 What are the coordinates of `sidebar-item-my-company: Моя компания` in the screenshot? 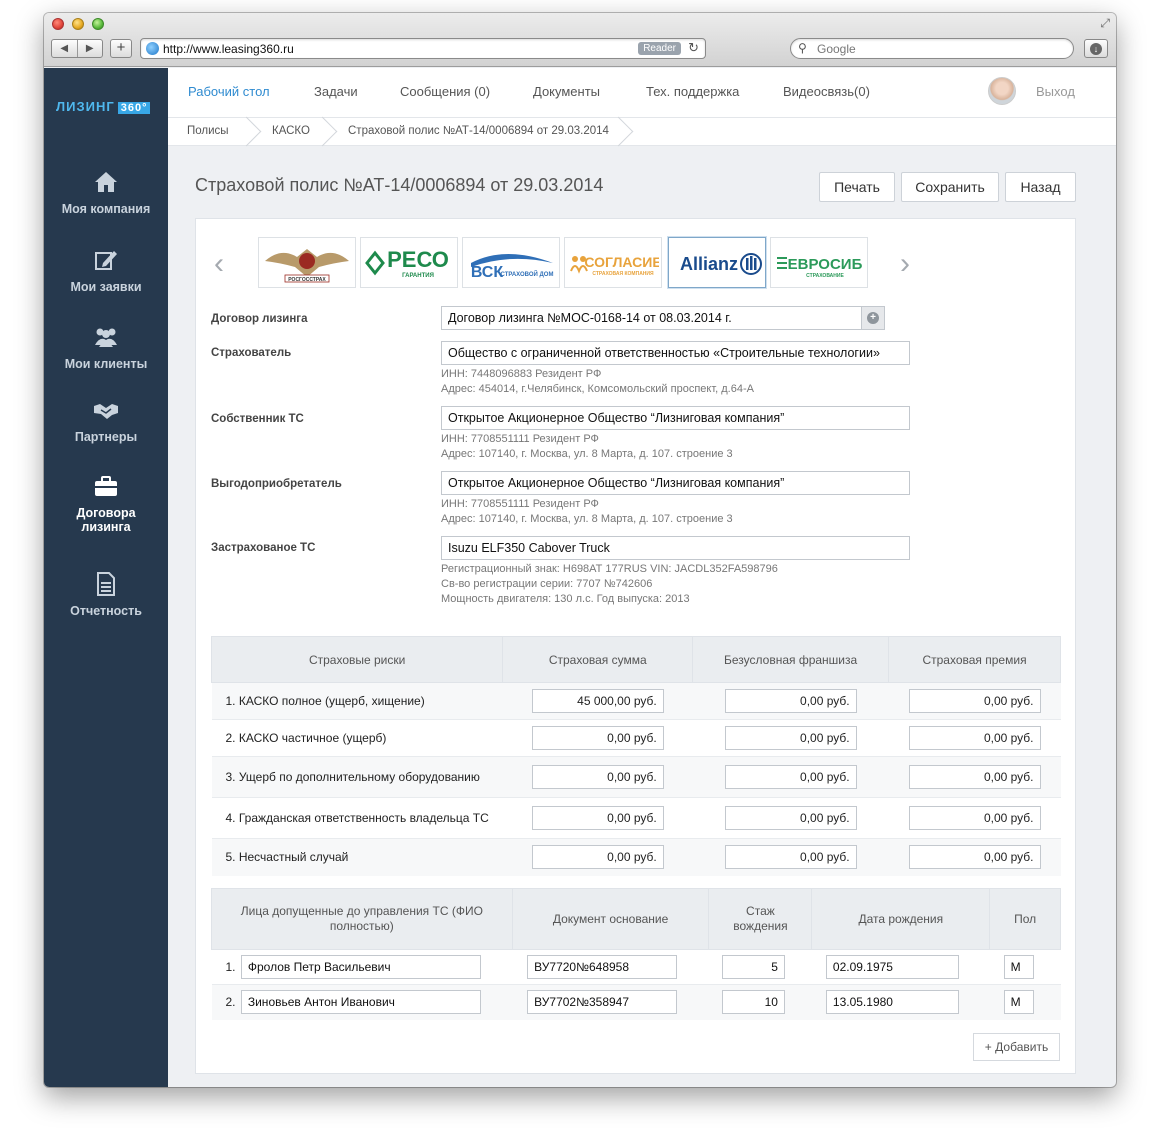 It's located at (106, 193).